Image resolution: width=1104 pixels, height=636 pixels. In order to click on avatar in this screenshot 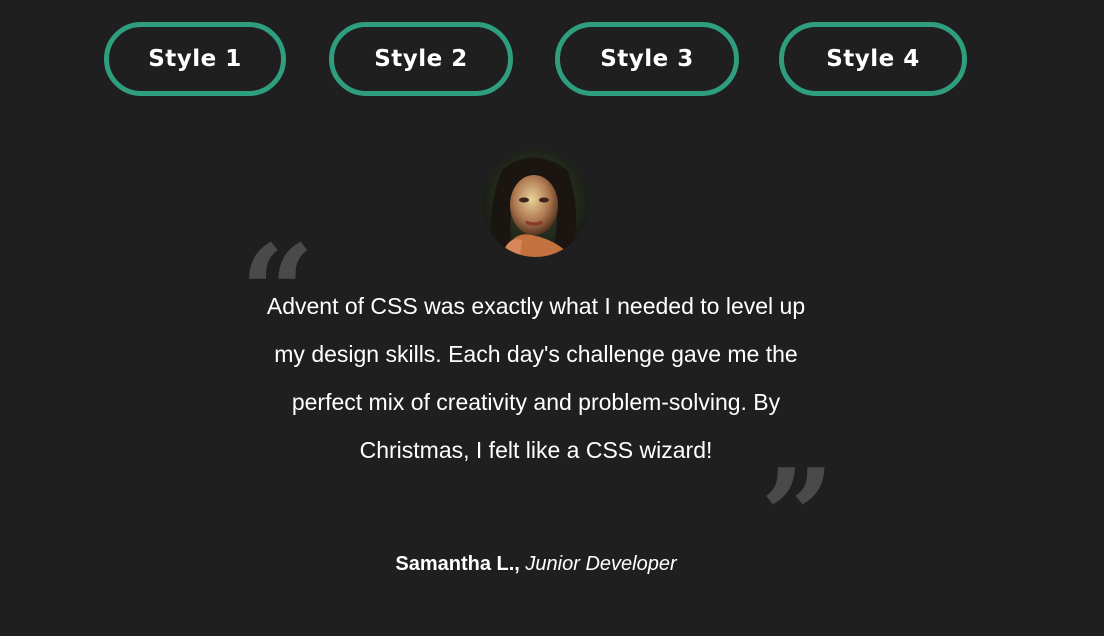, I will do `click(535, 203)`.